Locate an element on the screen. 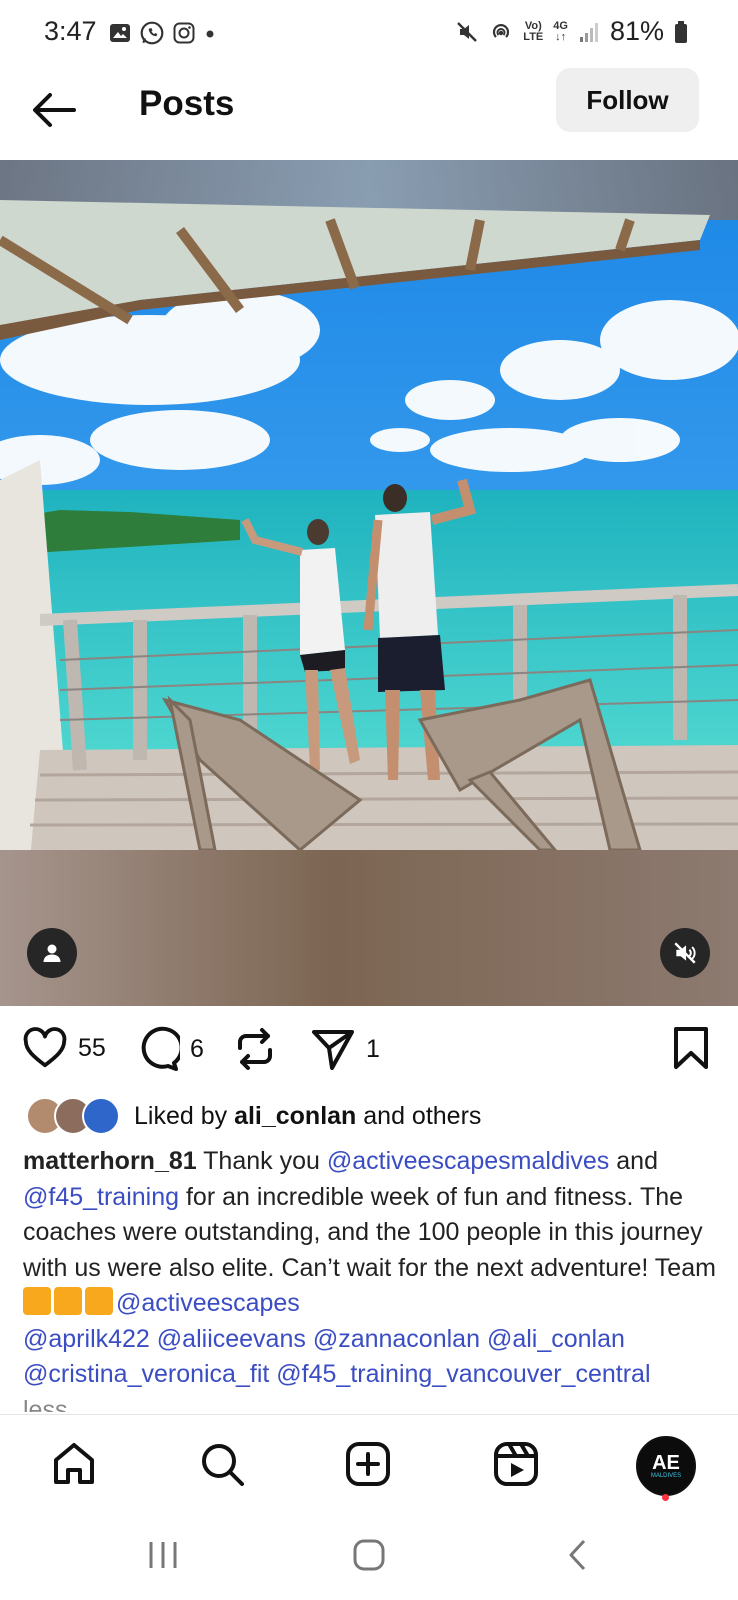 Image resolution: width=738 pixels, height=1600 pixels. gallery-icon is located at coordinates (120, 33).